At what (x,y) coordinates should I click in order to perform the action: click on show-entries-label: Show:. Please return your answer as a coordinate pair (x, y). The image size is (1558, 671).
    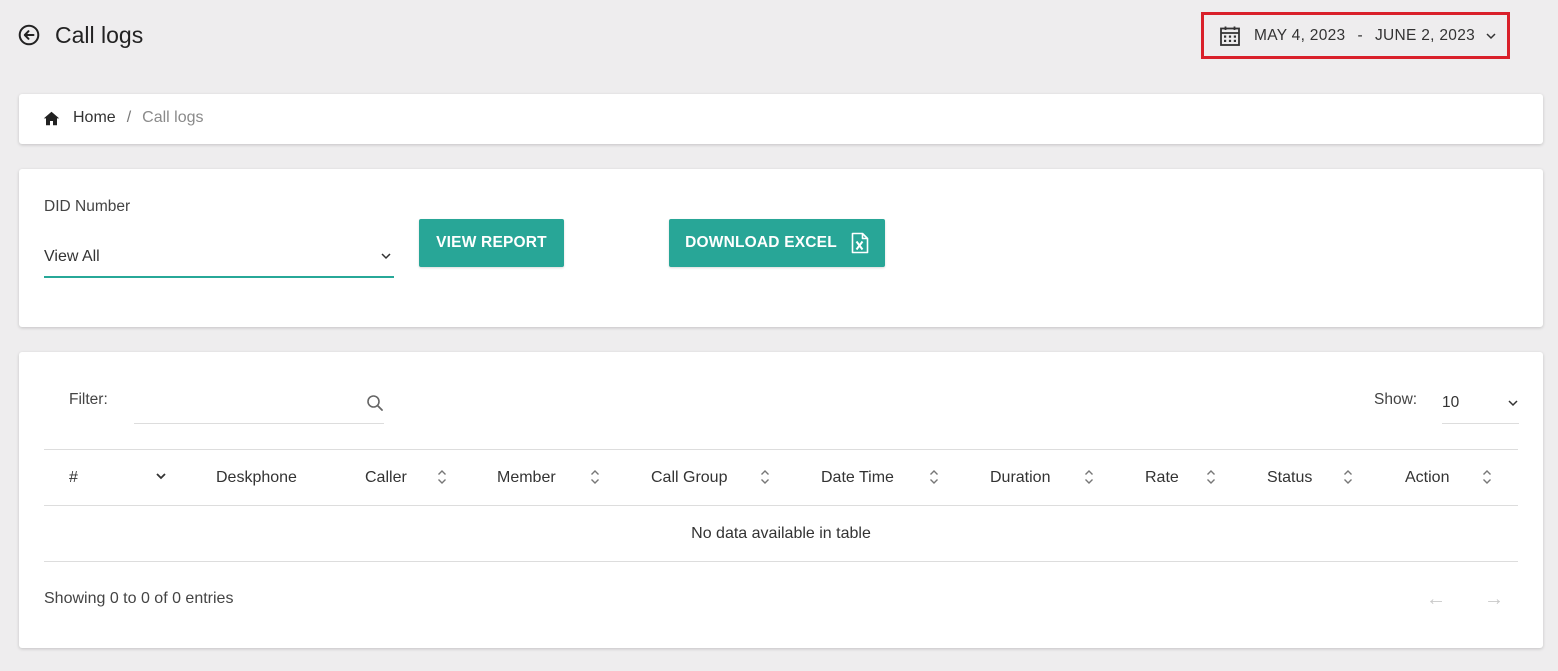
    Looking at the image, I should click on (1396, 399).